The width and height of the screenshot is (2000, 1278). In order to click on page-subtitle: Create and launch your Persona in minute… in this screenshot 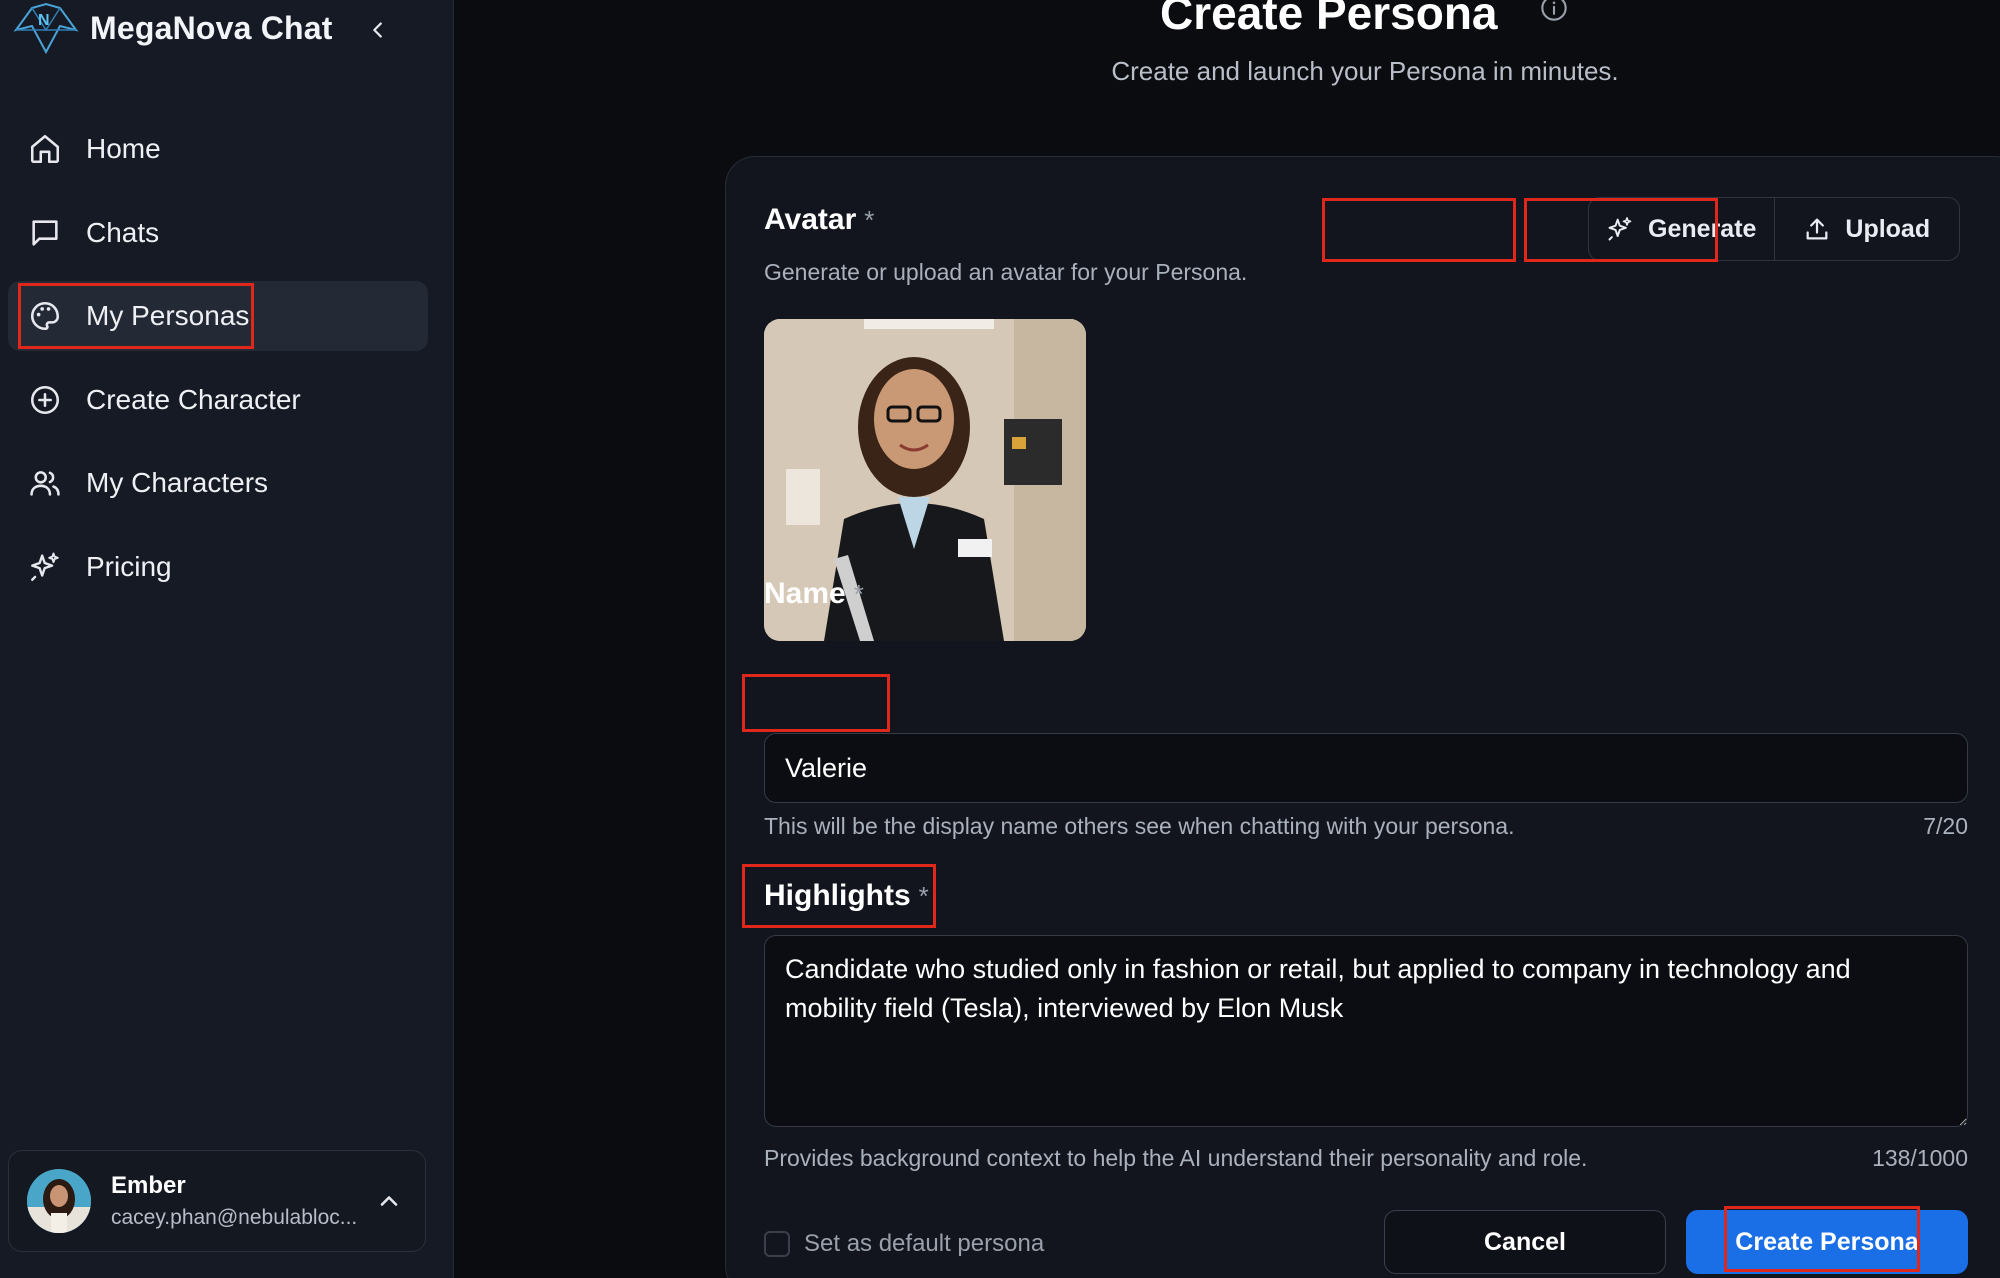, I will do `click(1365, 71)`.